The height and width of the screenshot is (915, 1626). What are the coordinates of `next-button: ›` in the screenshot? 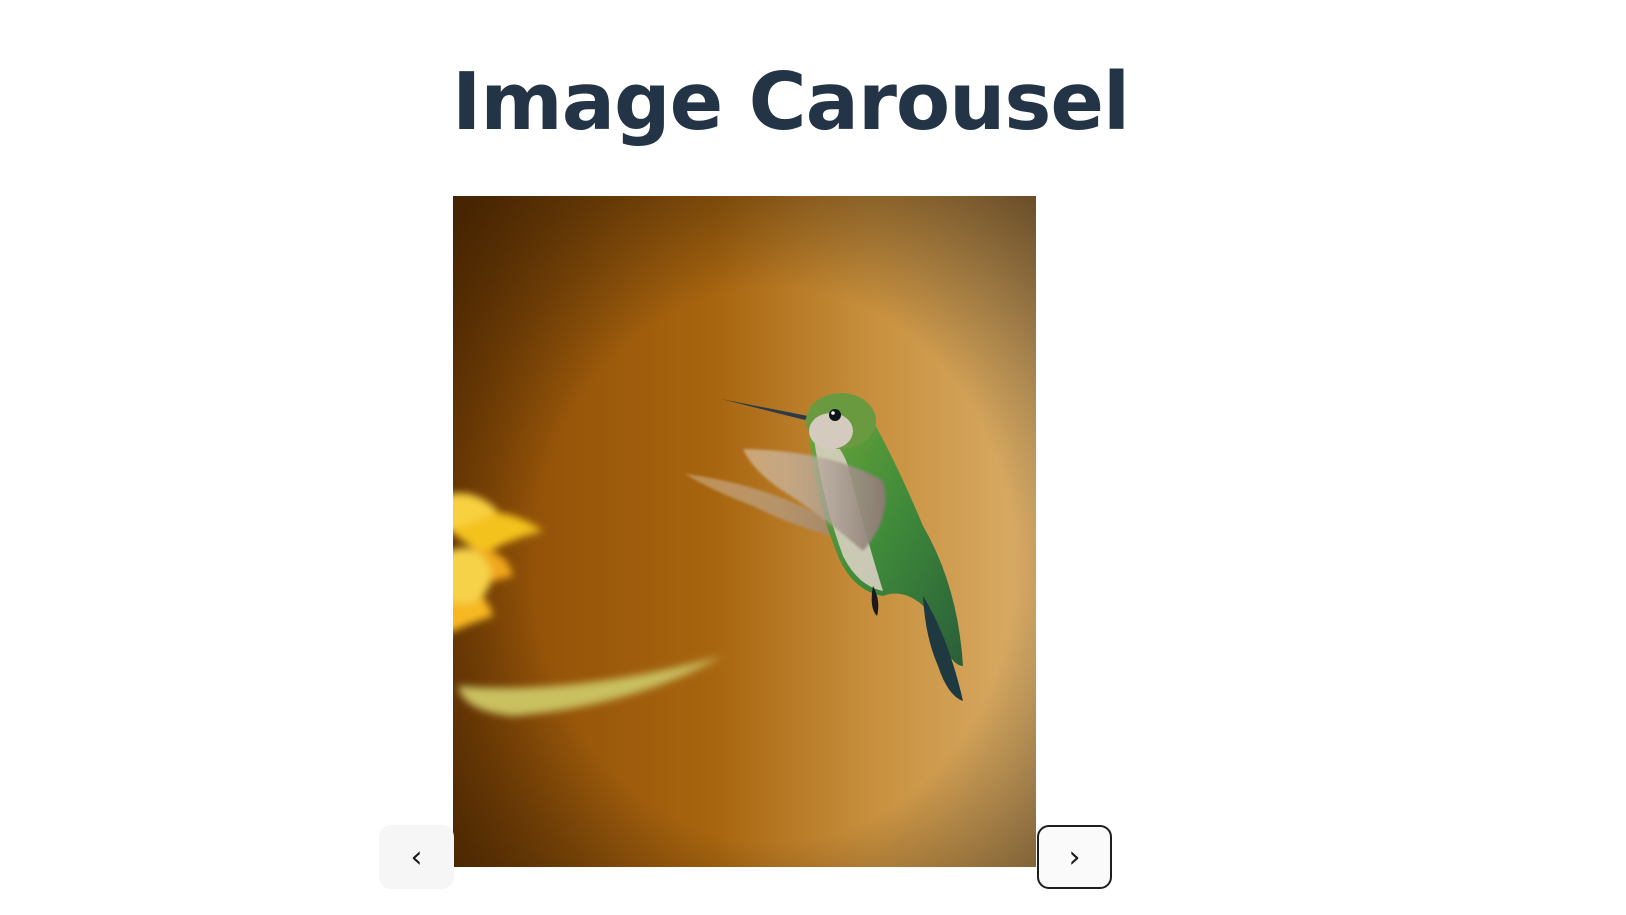 It's located at (1074, 857).